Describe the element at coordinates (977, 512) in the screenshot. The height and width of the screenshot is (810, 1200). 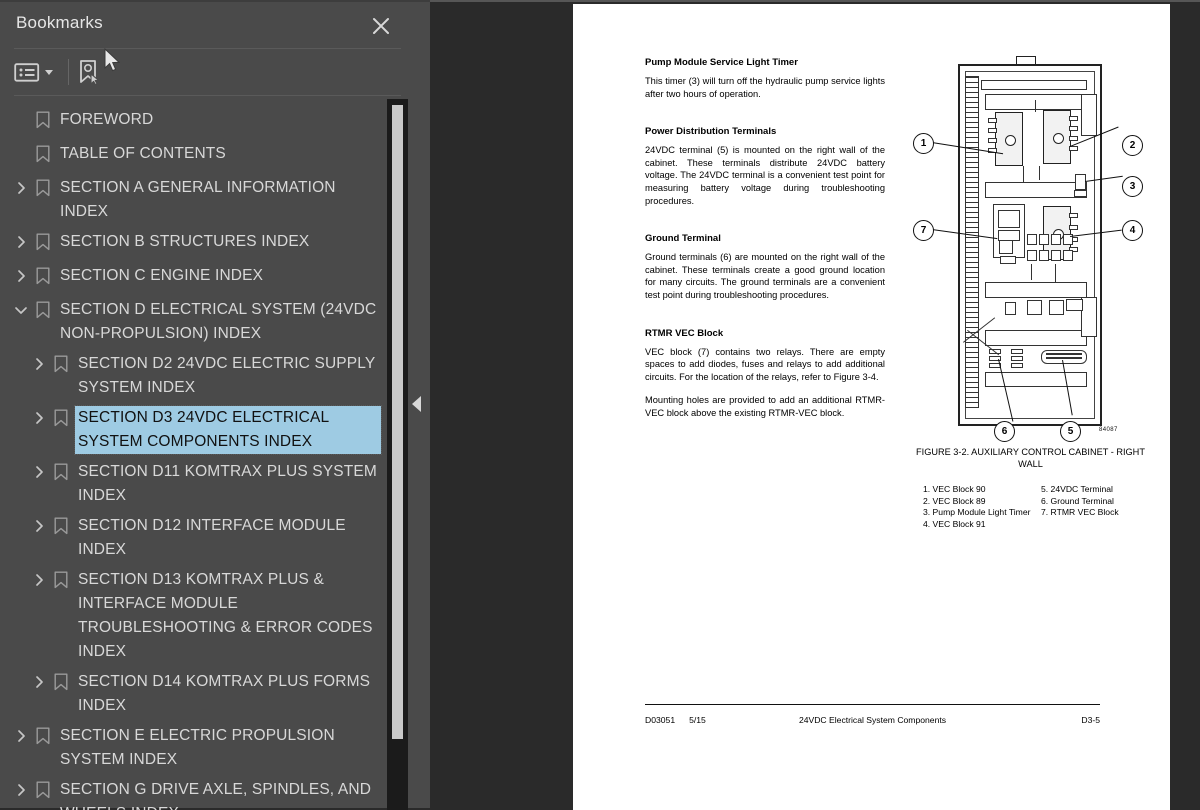
I see `figure-legend-entry: 3. Pump Module Light Timer` at that location.